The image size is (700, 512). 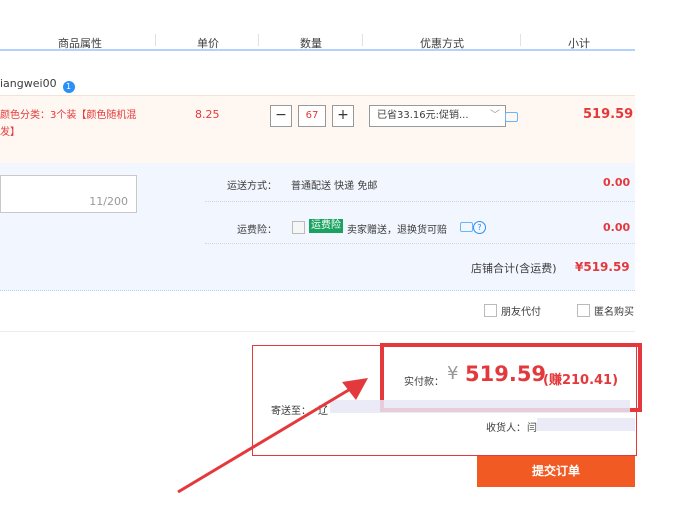 What do you see at coordinates (506, 374) in the screenshot?
I see `actual-payment-value: 519.59` at bounding box center [506, 374].